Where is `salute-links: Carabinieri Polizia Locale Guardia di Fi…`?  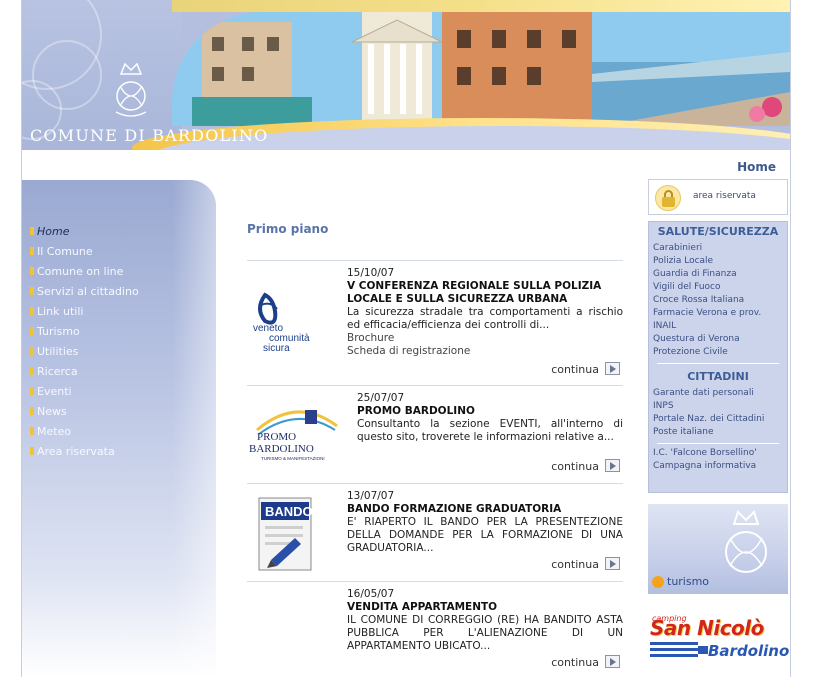
salute-links: Carabinieri Polizia Locale Guardia di Fi… is located at coordinates (718, 300).